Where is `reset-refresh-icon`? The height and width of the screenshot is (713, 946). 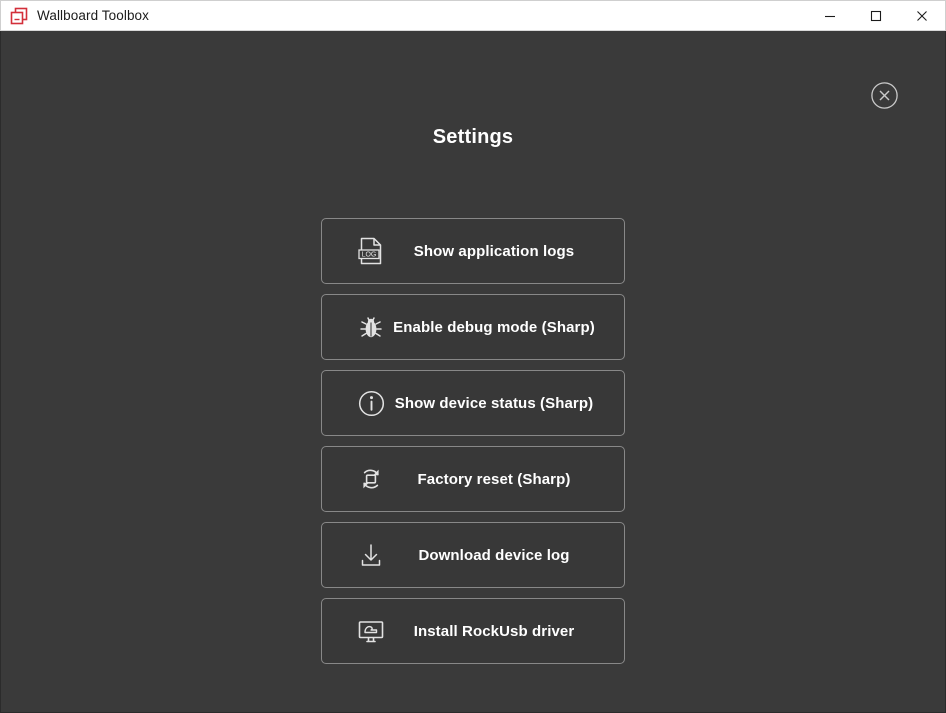 reset-refresh-icon is located at coordinates (371, 479).